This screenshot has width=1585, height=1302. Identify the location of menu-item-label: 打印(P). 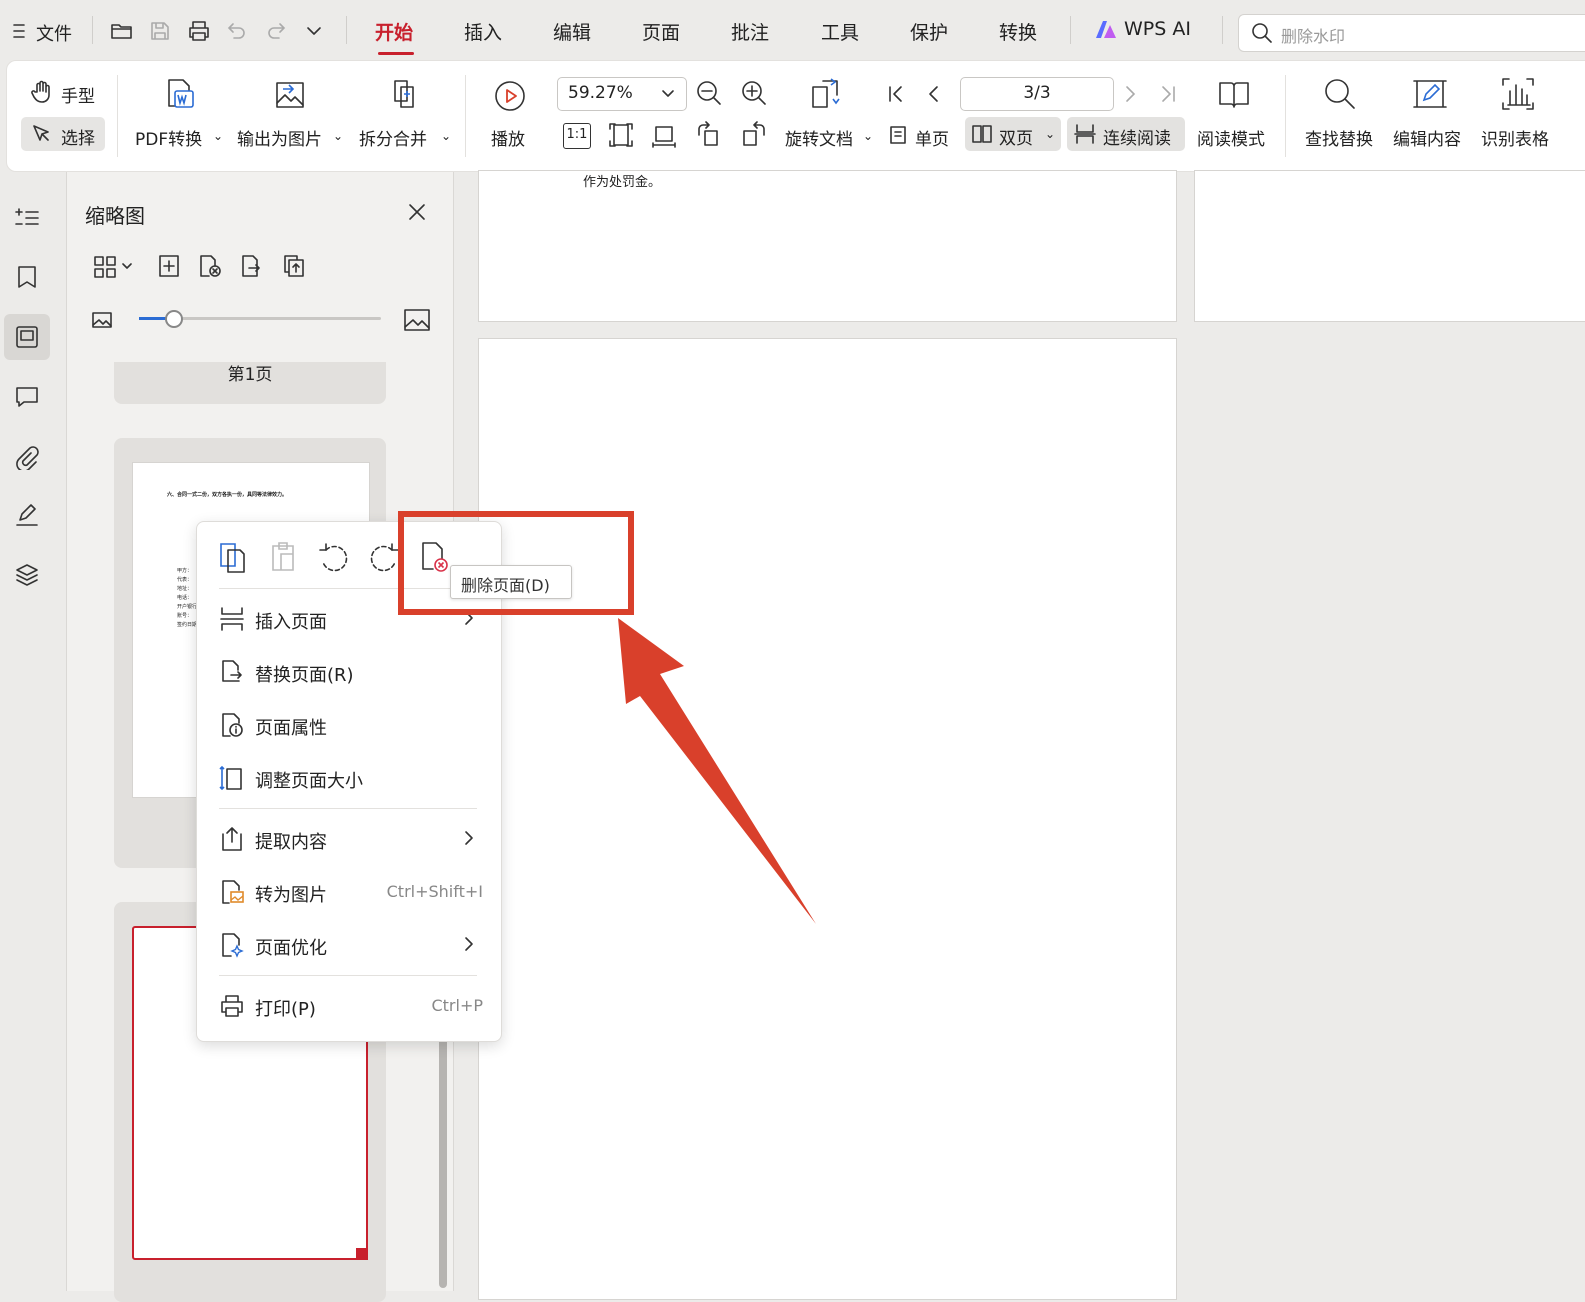
(285, 1009).